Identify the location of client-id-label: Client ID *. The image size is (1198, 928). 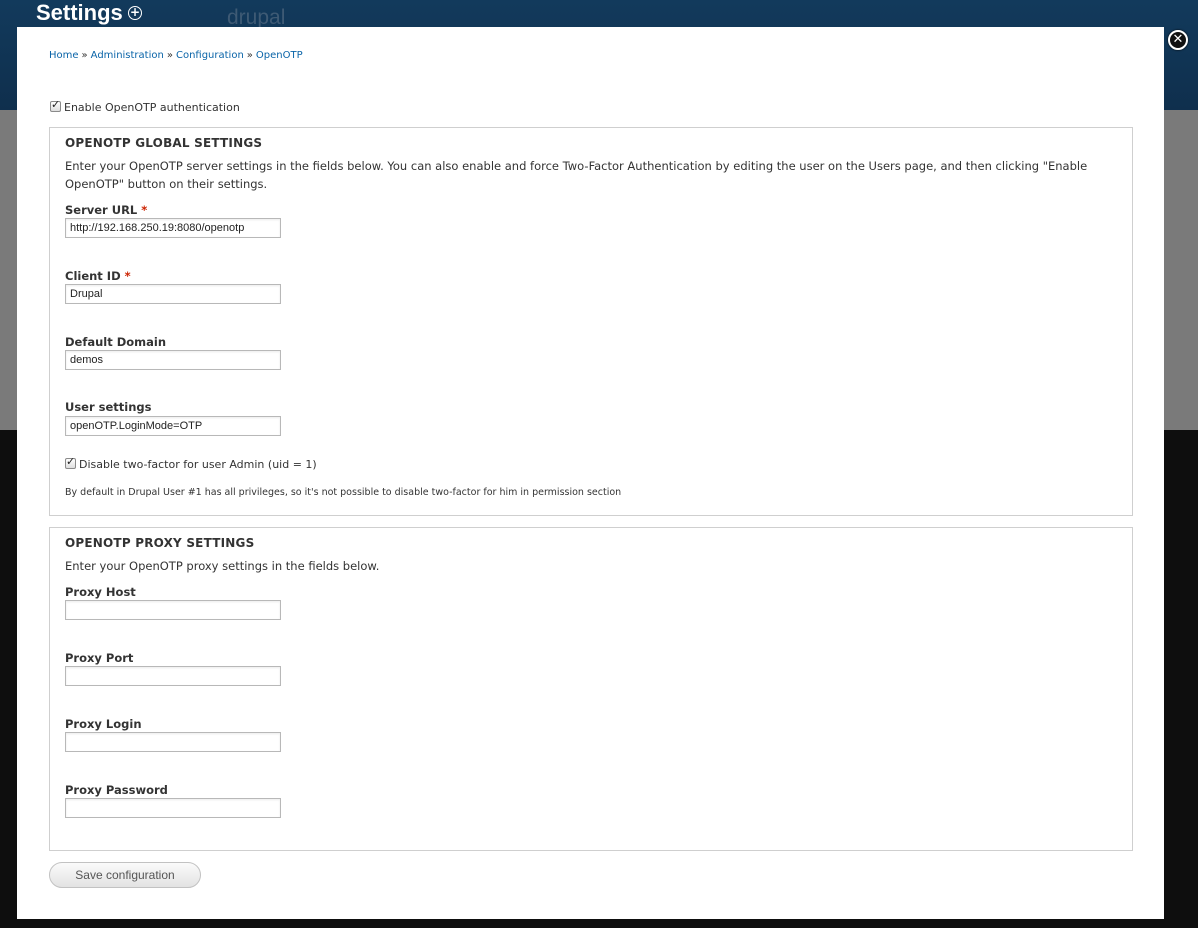
(98, 276).